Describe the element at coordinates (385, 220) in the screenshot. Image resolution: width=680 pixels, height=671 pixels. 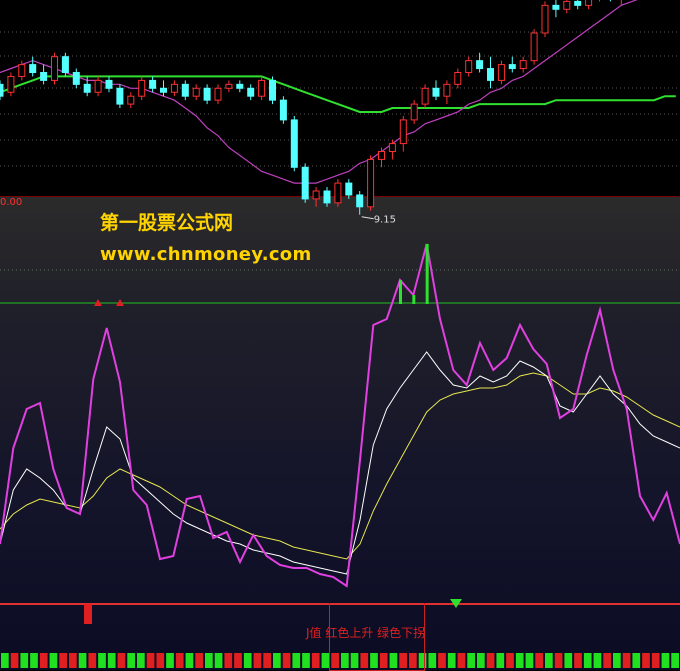
I see `low-price-label: 9.15` at that location.